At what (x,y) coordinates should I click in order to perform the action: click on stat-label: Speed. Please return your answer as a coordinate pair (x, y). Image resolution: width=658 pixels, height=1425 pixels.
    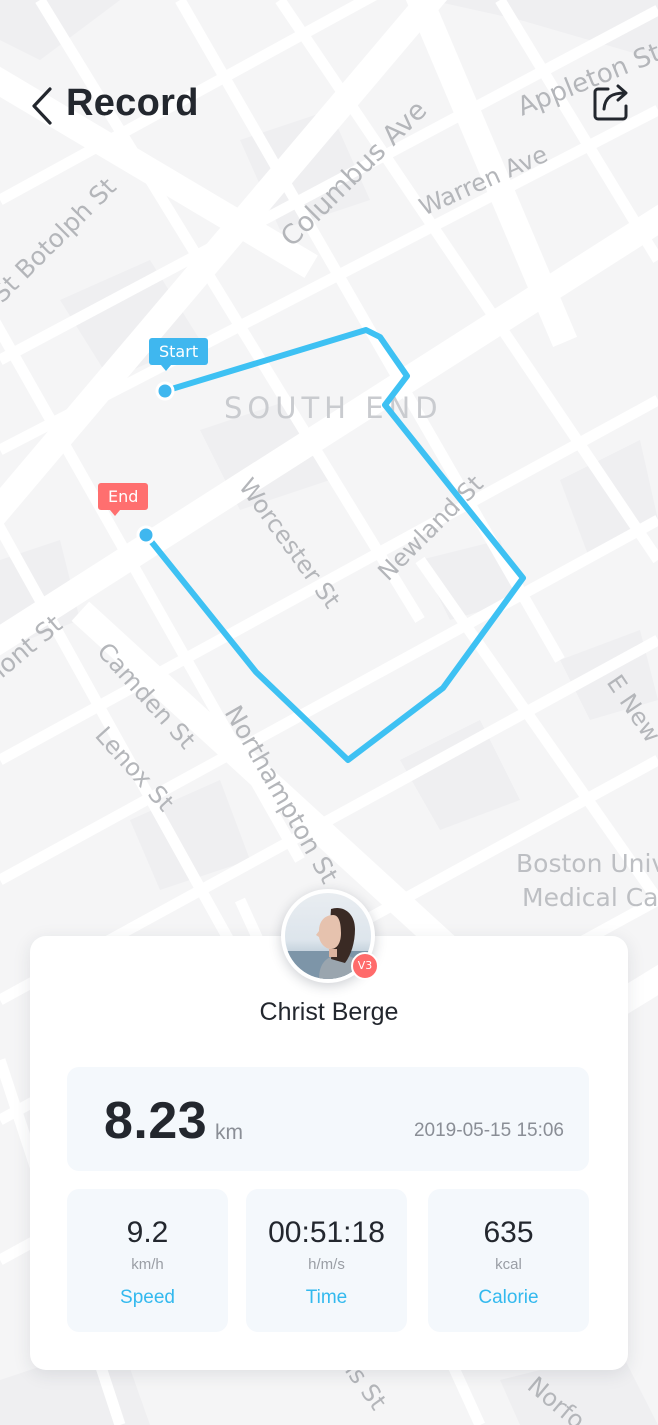
    Looking at the image, I should click on (147, 1297).